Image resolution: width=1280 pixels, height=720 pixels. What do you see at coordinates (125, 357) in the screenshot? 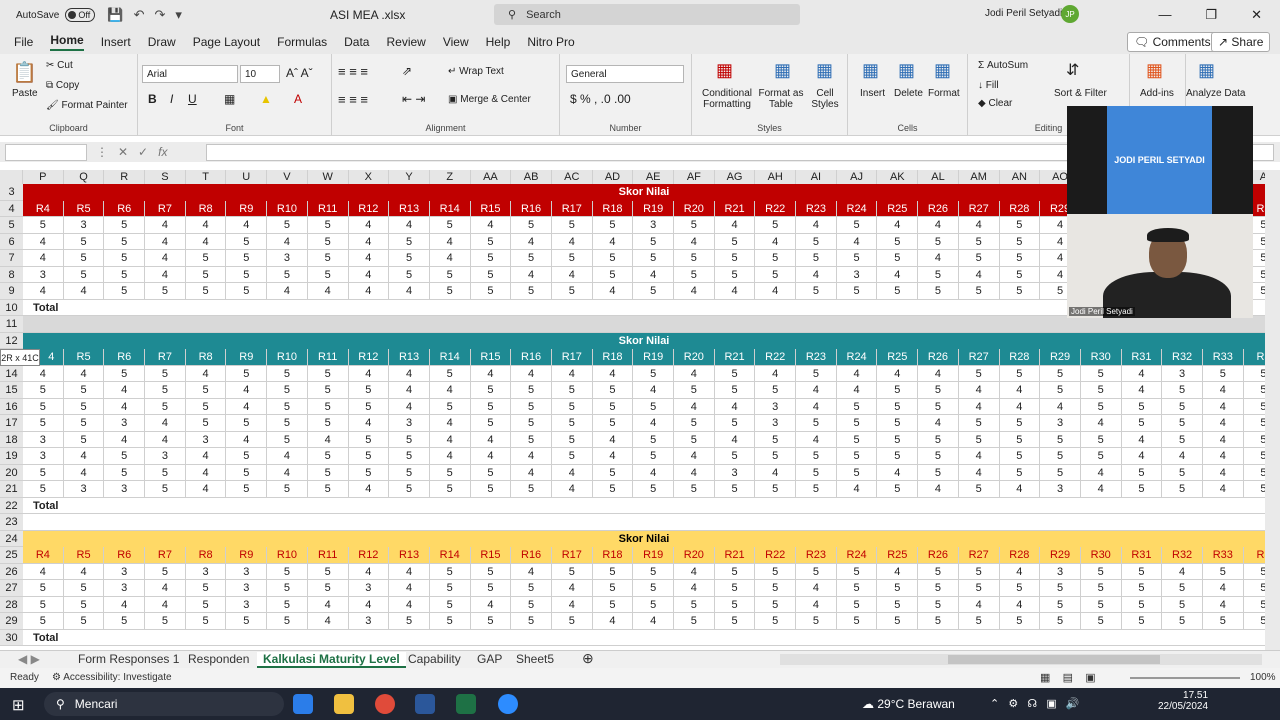
I see `cell: R6` at bounding box center [125, 357].